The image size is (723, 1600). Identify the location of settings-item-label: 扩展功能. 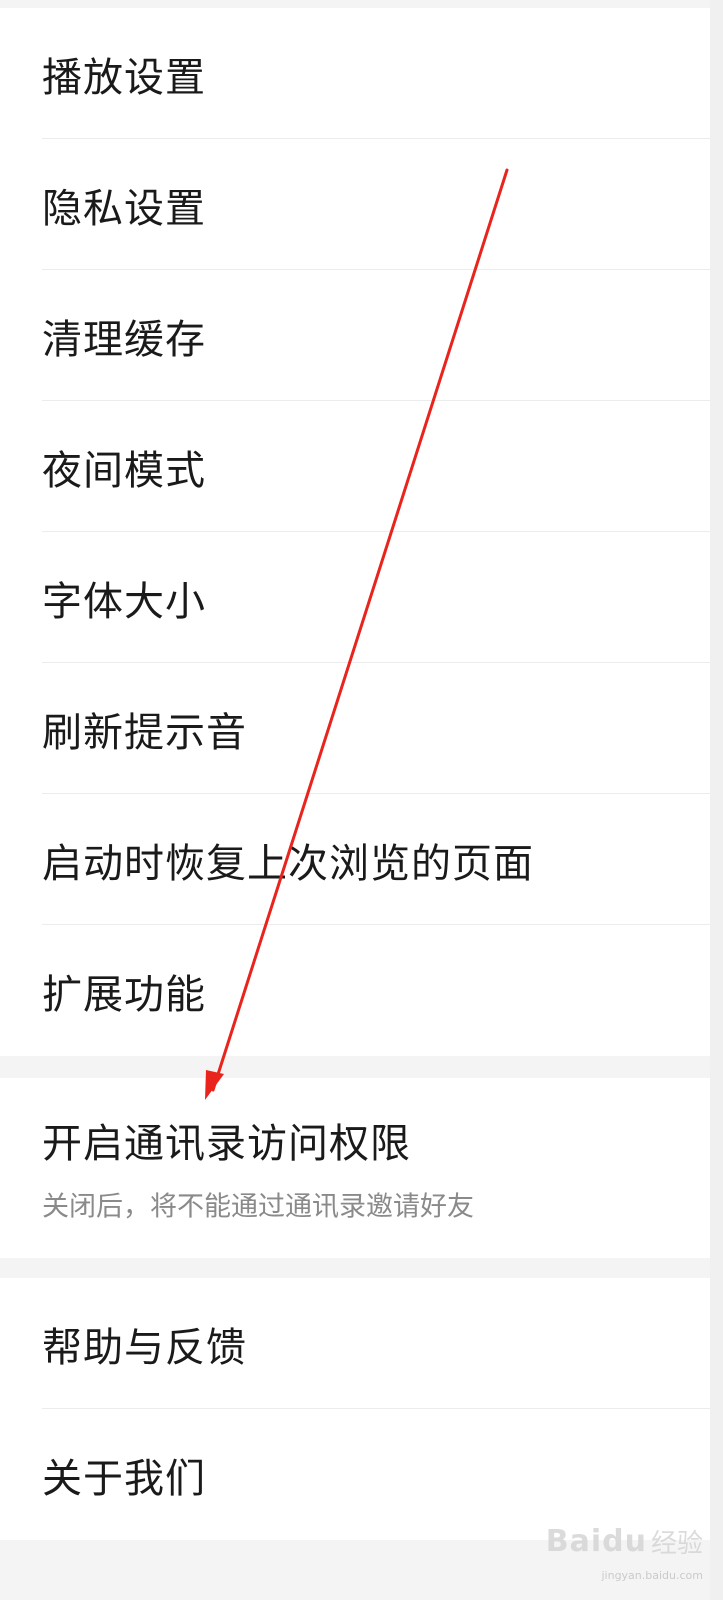
(124, 994).